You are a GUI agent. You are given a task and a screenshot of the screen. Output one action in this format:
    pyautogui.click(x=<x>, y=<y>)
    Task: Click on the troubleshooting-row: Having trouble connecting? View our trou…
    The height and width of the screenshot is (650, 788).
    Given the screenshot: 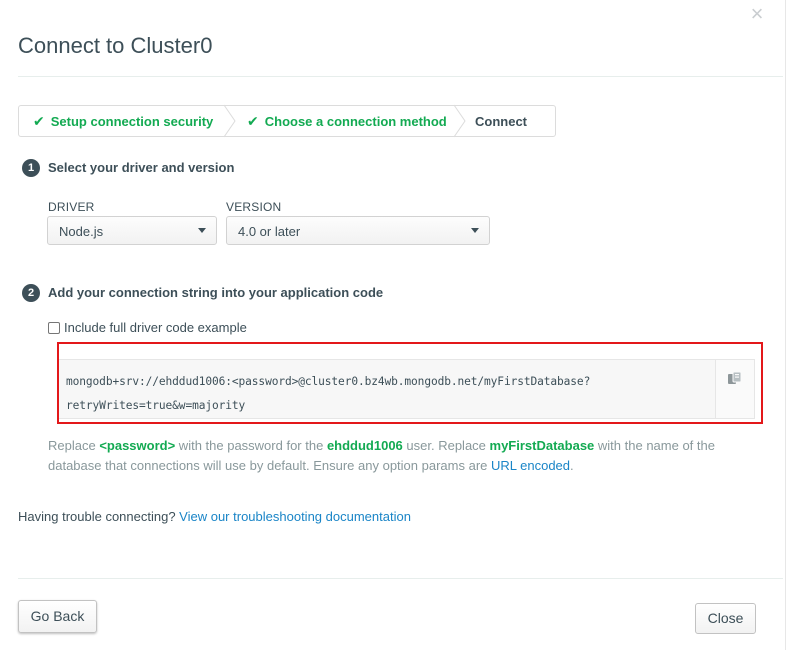 What is the action you would take?
    pyautogui.click(x=214, y=516)
    